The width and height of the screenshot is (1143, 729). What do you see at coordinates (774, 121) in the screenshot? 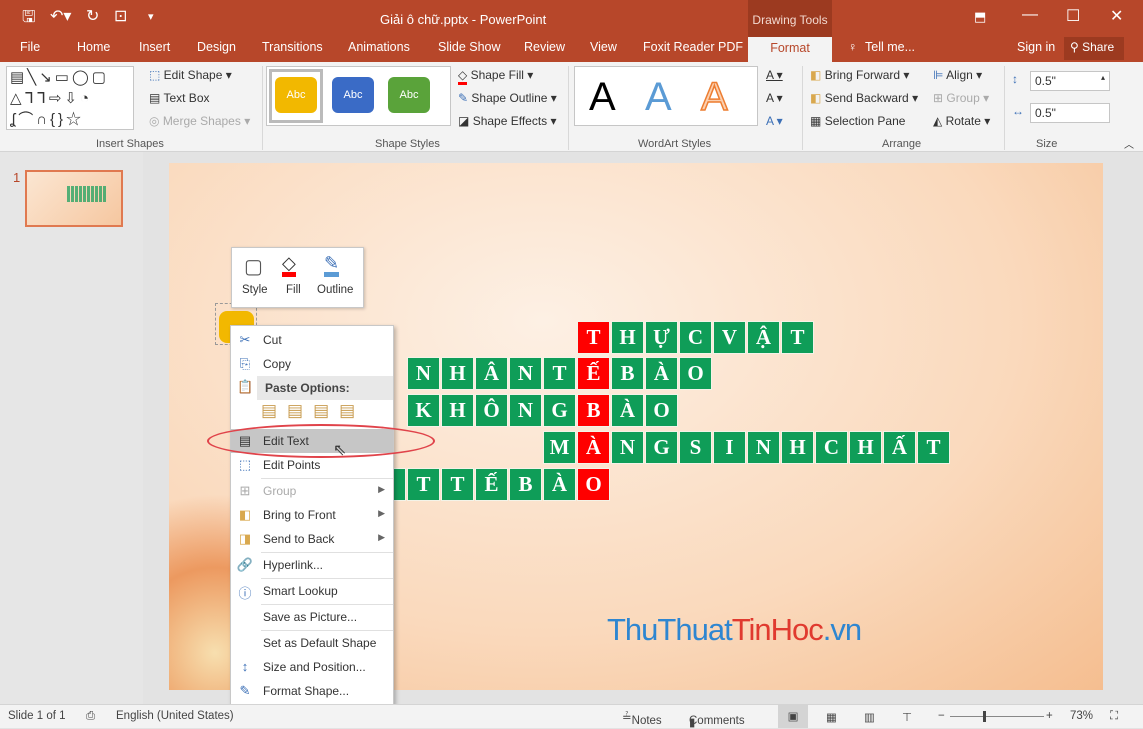
I see `text-effects-icon: A ▾` at bounding box center [774, 121].